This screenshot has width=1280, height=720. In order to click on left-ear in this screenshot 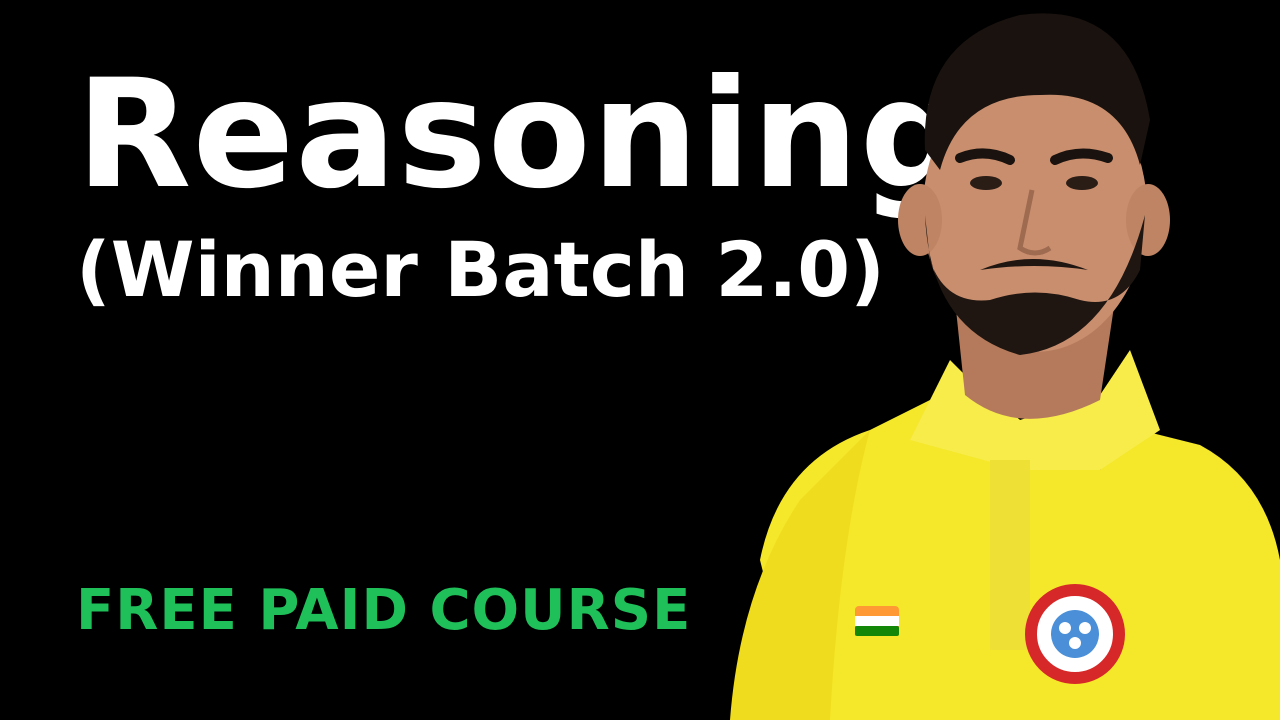, I will do `click(920, 220)`.